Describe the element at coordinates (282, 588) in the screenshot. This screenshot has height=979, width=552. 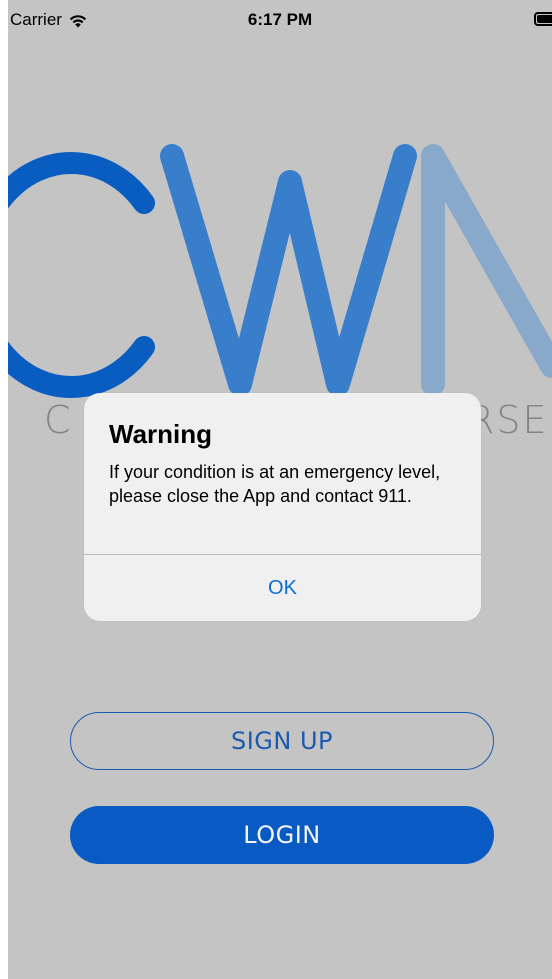
I see `alert-ok-button: OK` at that location.